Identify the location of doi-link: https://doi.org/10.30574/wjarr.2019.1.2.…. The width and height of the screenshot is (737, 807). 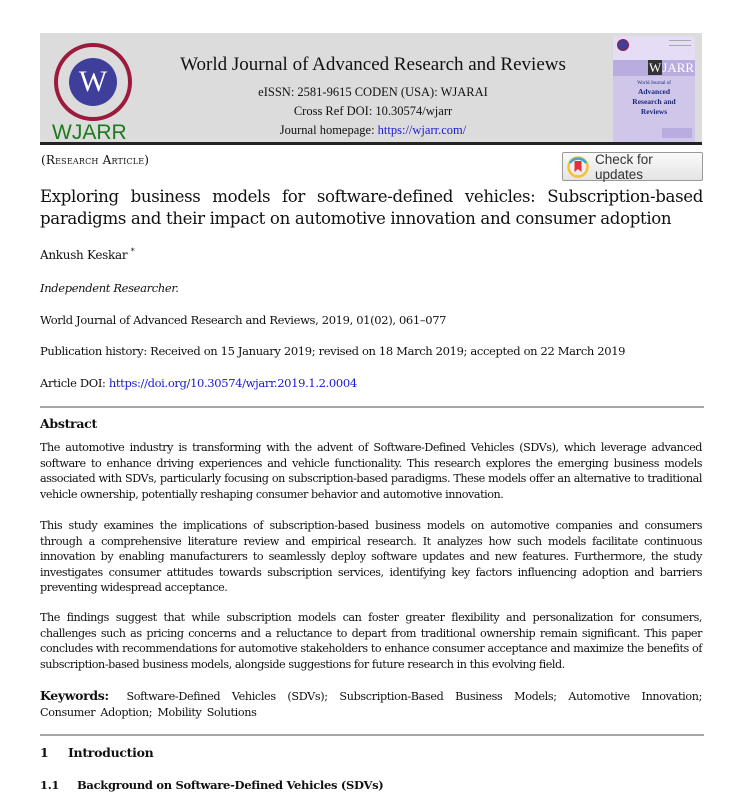
(233, 383).